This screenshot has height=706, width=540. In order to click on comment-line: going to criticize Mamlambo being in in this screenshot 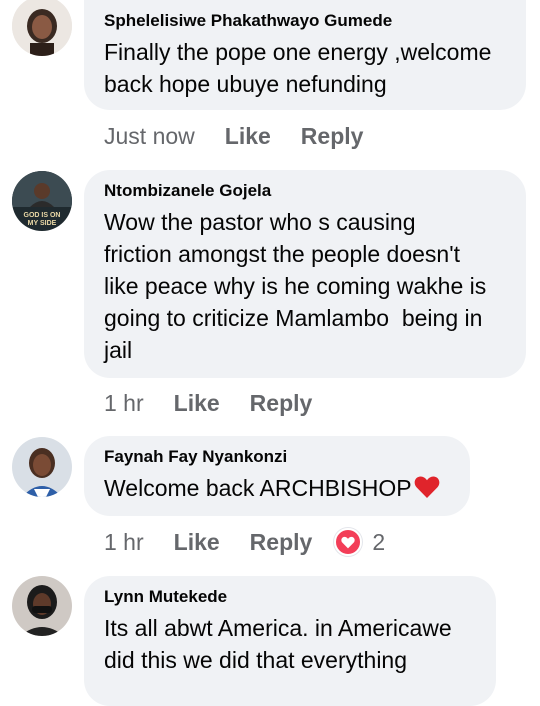, I will do `click(293, 318)`.